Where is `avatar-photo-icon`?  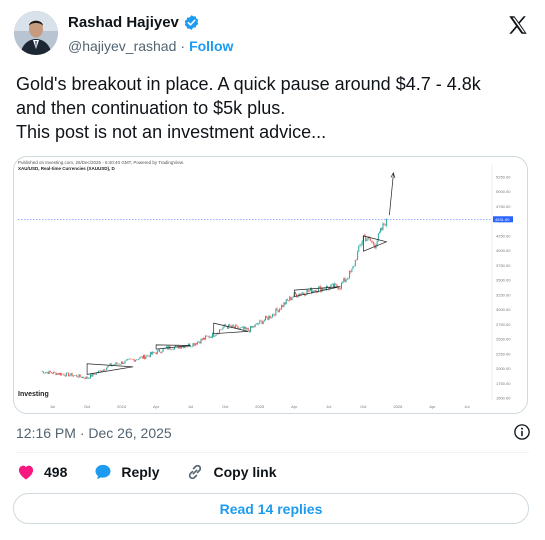 avatar-photo-icon is located at coordinates (36, 33).